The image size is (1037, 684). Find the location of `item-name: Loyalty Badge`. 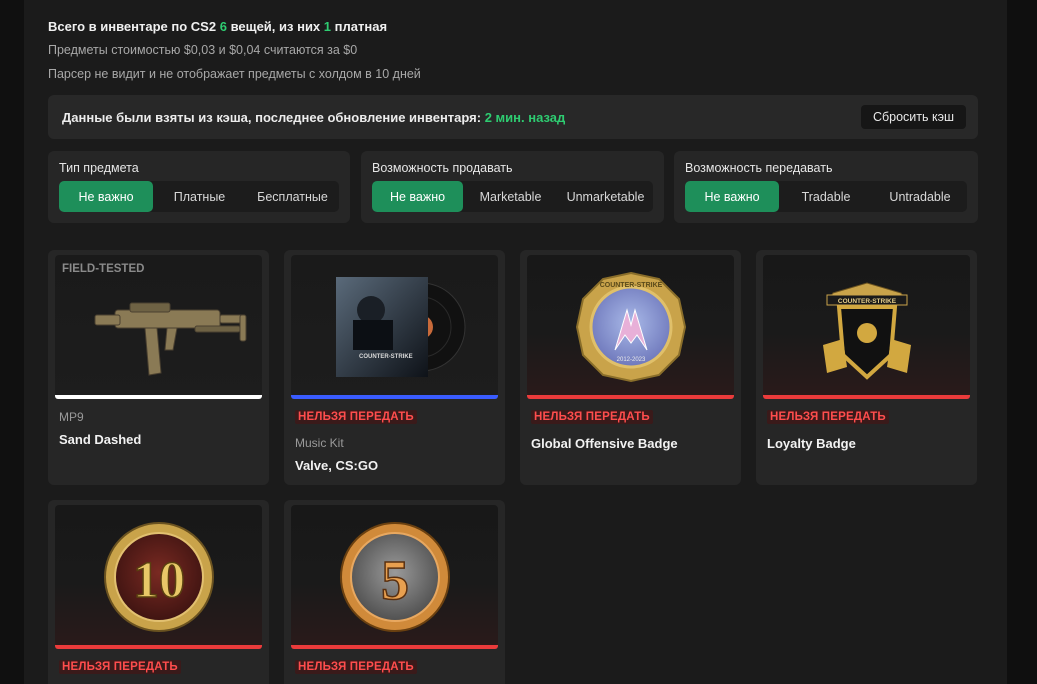

item-name: Loyalty Badge is located at coordinates (811, 443).